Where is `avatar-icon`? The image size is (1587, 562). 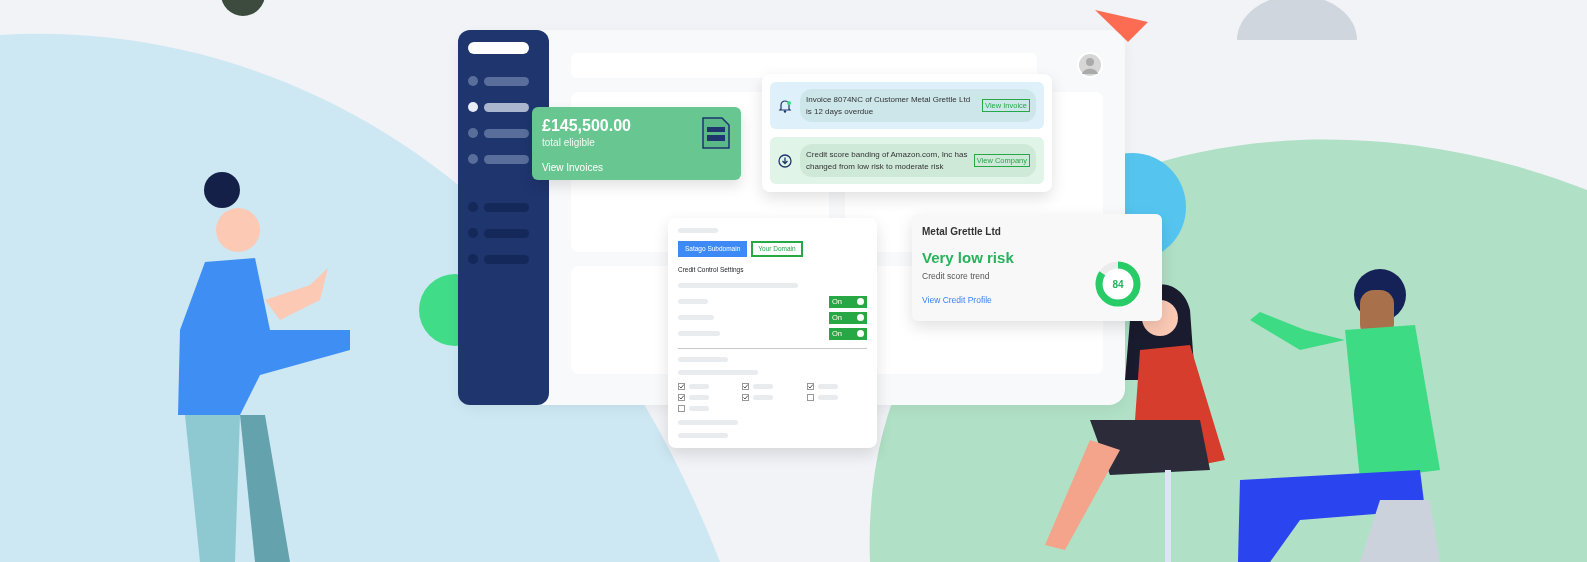
avatar-icon is located at coordinates (1090, 65).